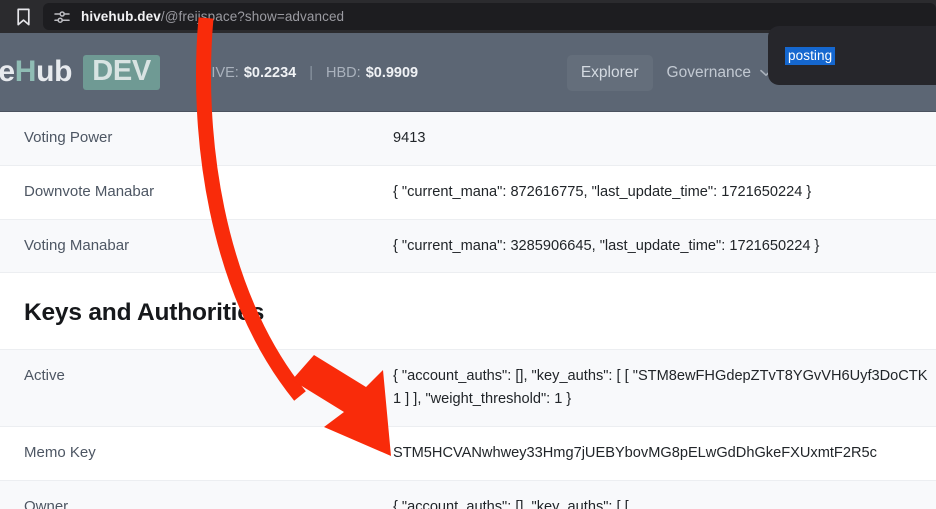  What do you see at coordinates (89, 191) in the screenshot?
I see `row-label: Downvote Manabar` at bounding box center [89, 191].